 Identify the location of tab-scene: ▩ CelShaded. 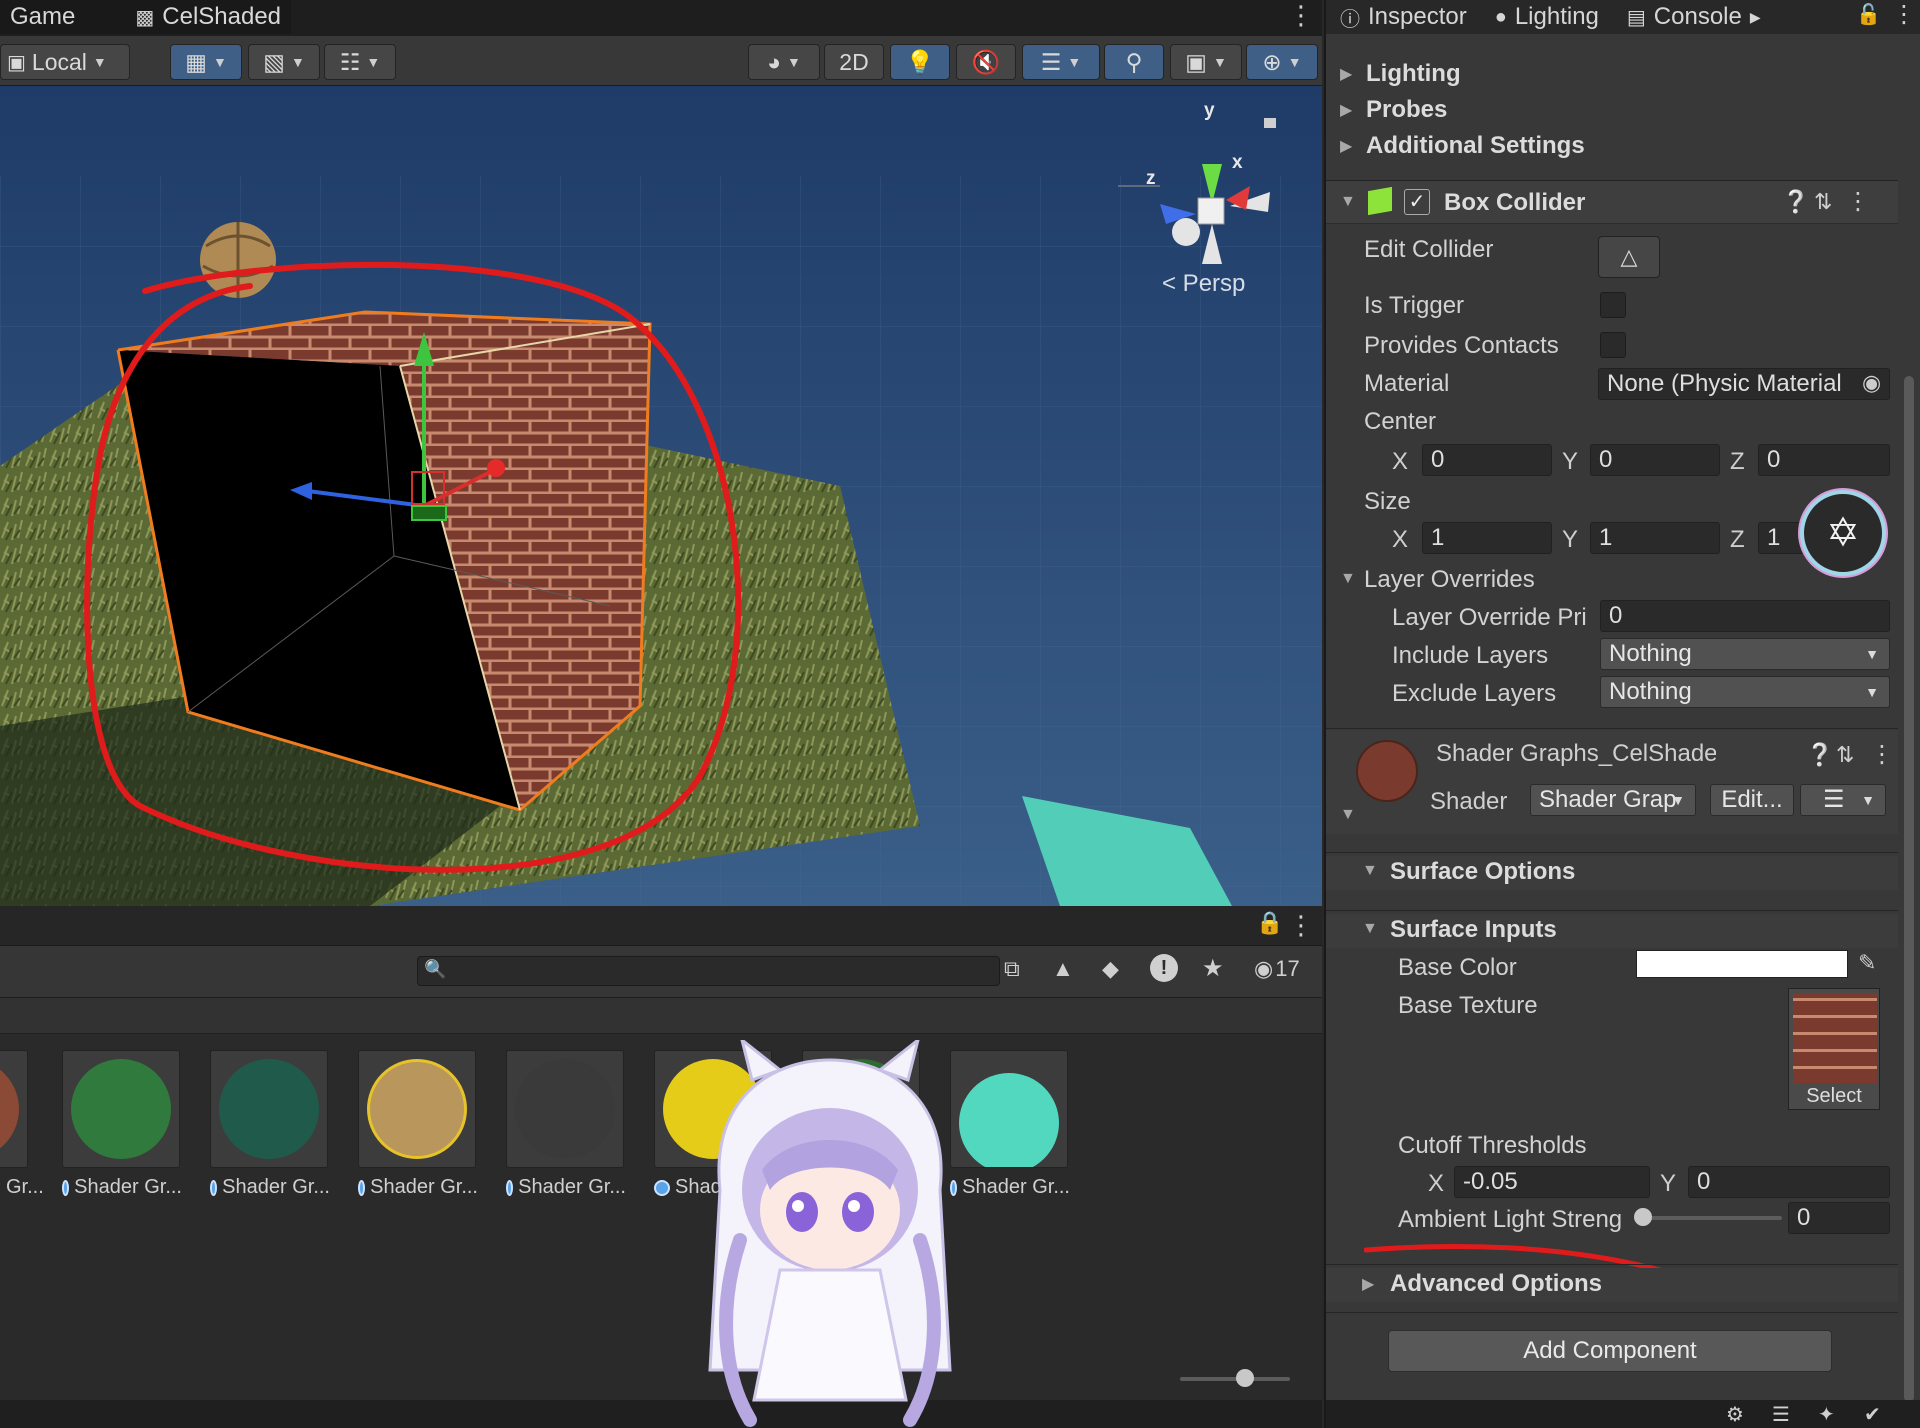
(208, 17).